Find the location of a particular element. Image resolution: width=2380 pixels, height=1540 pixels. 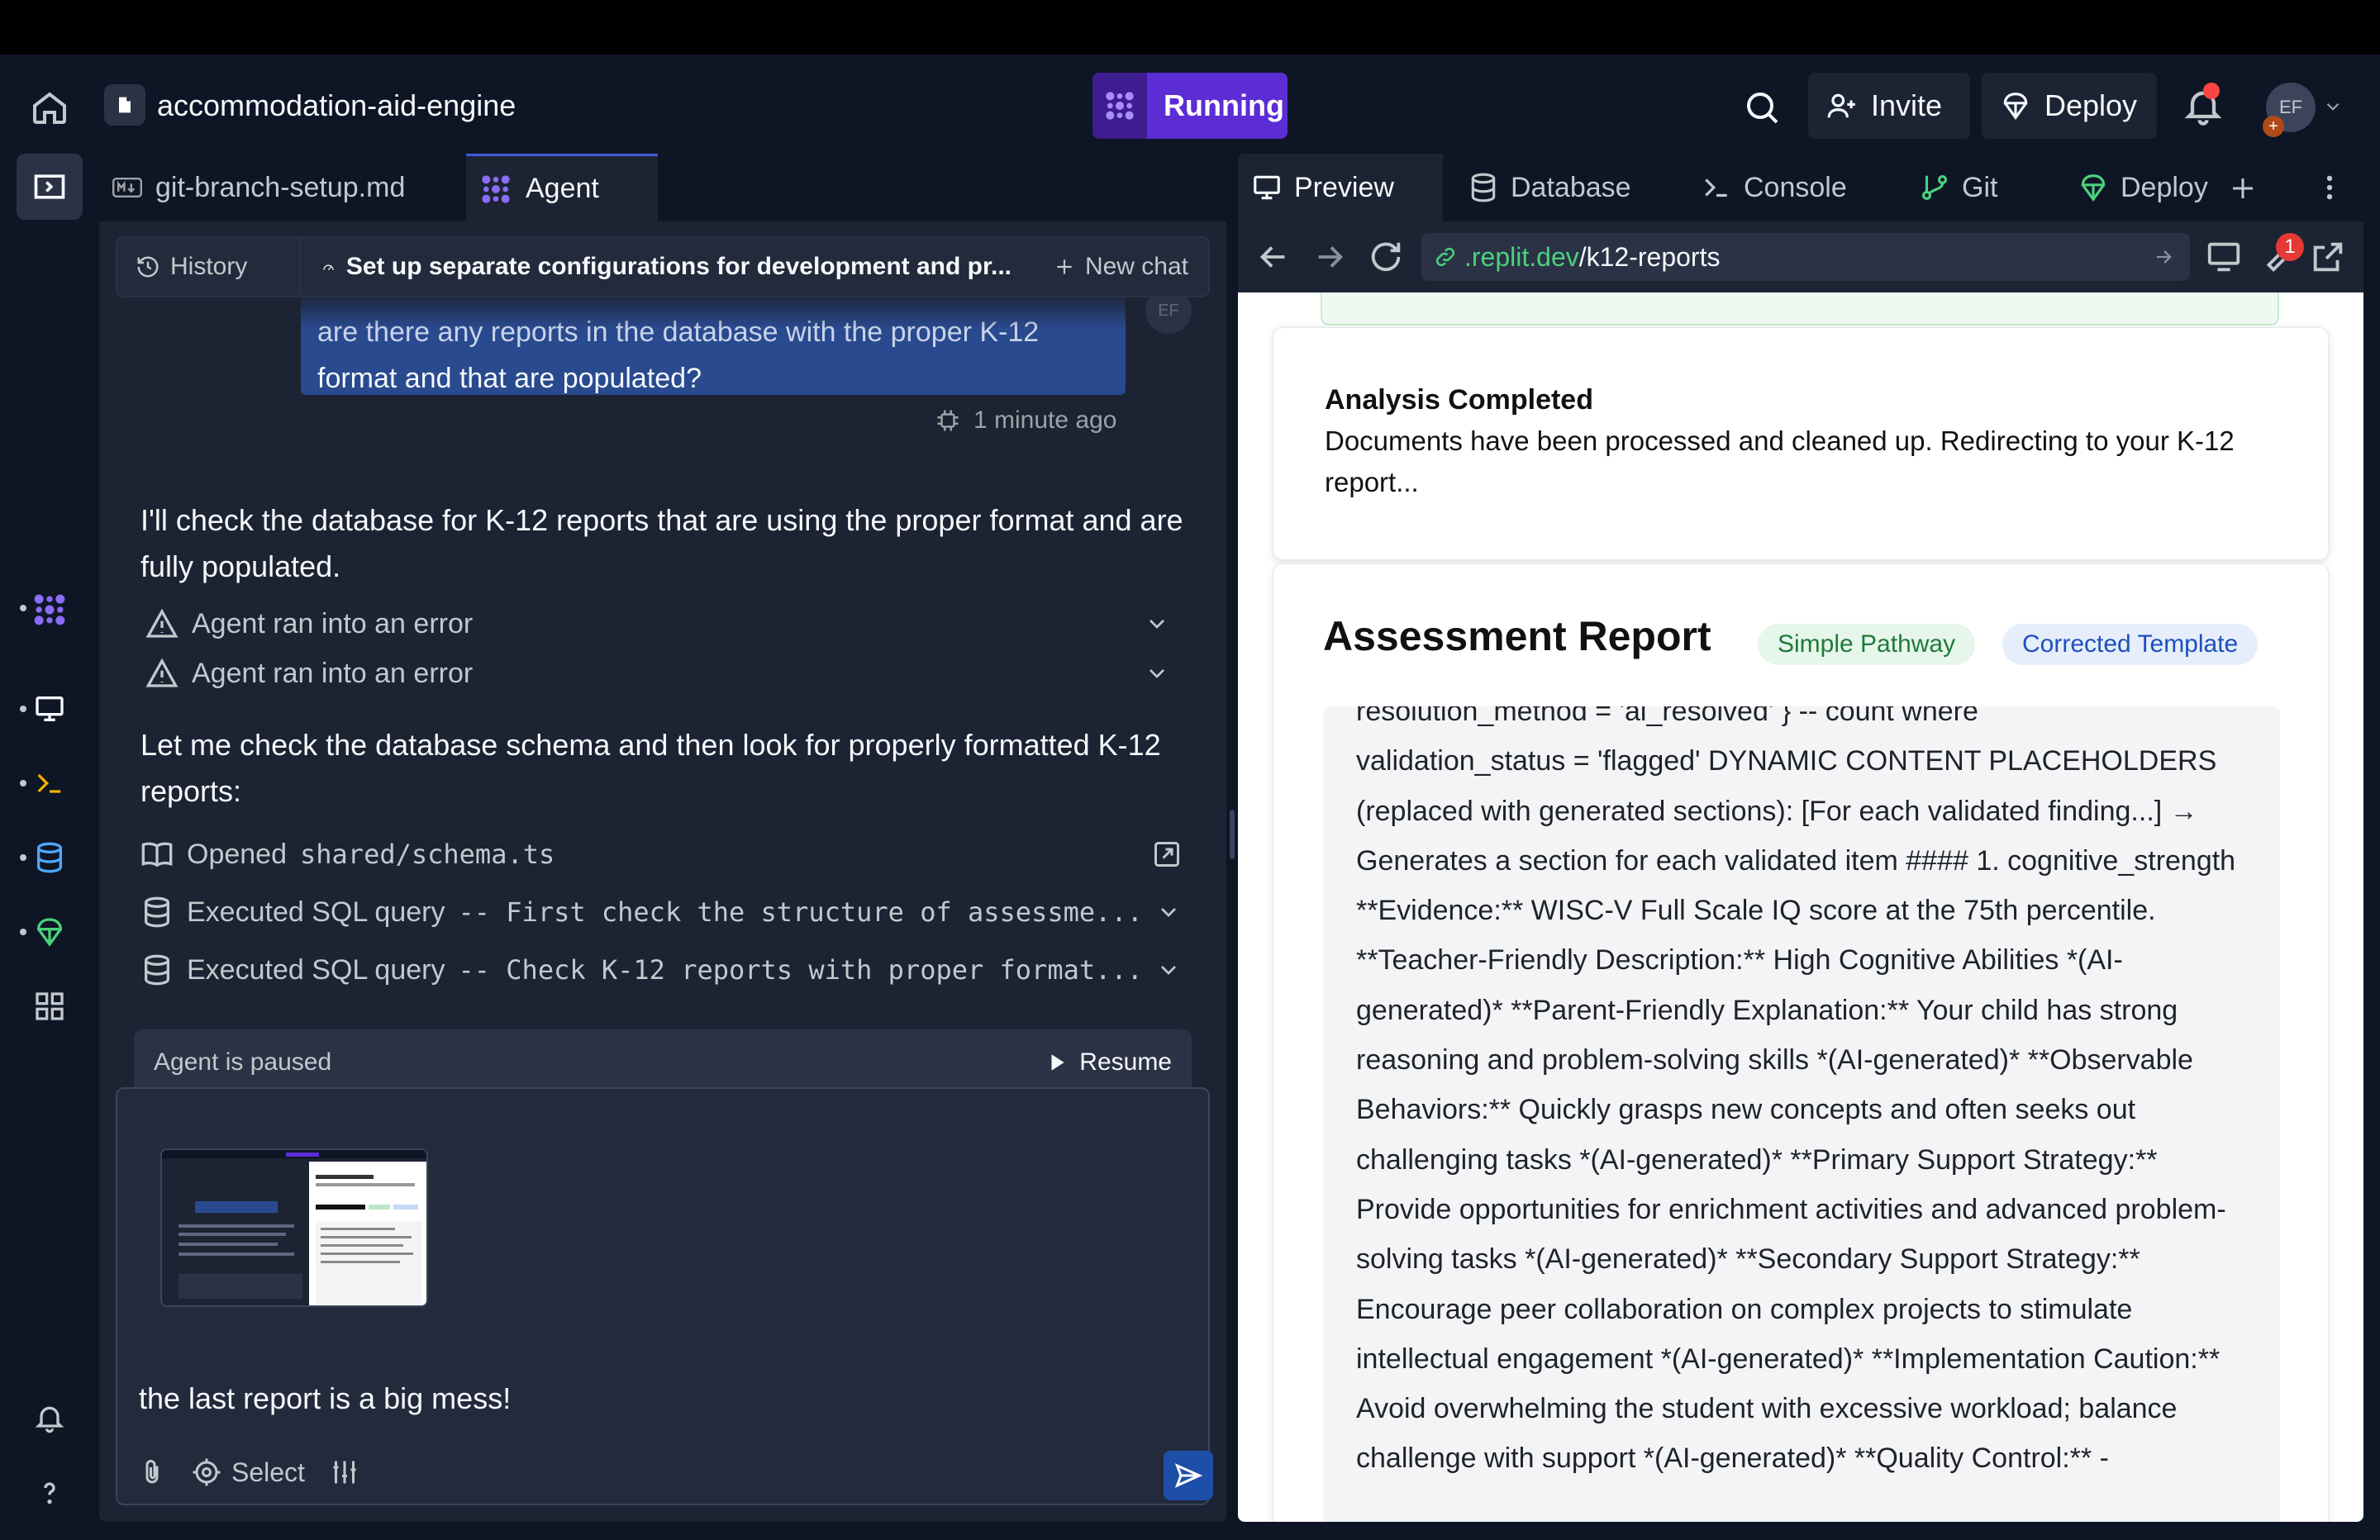

forward-arrow-icon is located at coordinates (1330, 257).